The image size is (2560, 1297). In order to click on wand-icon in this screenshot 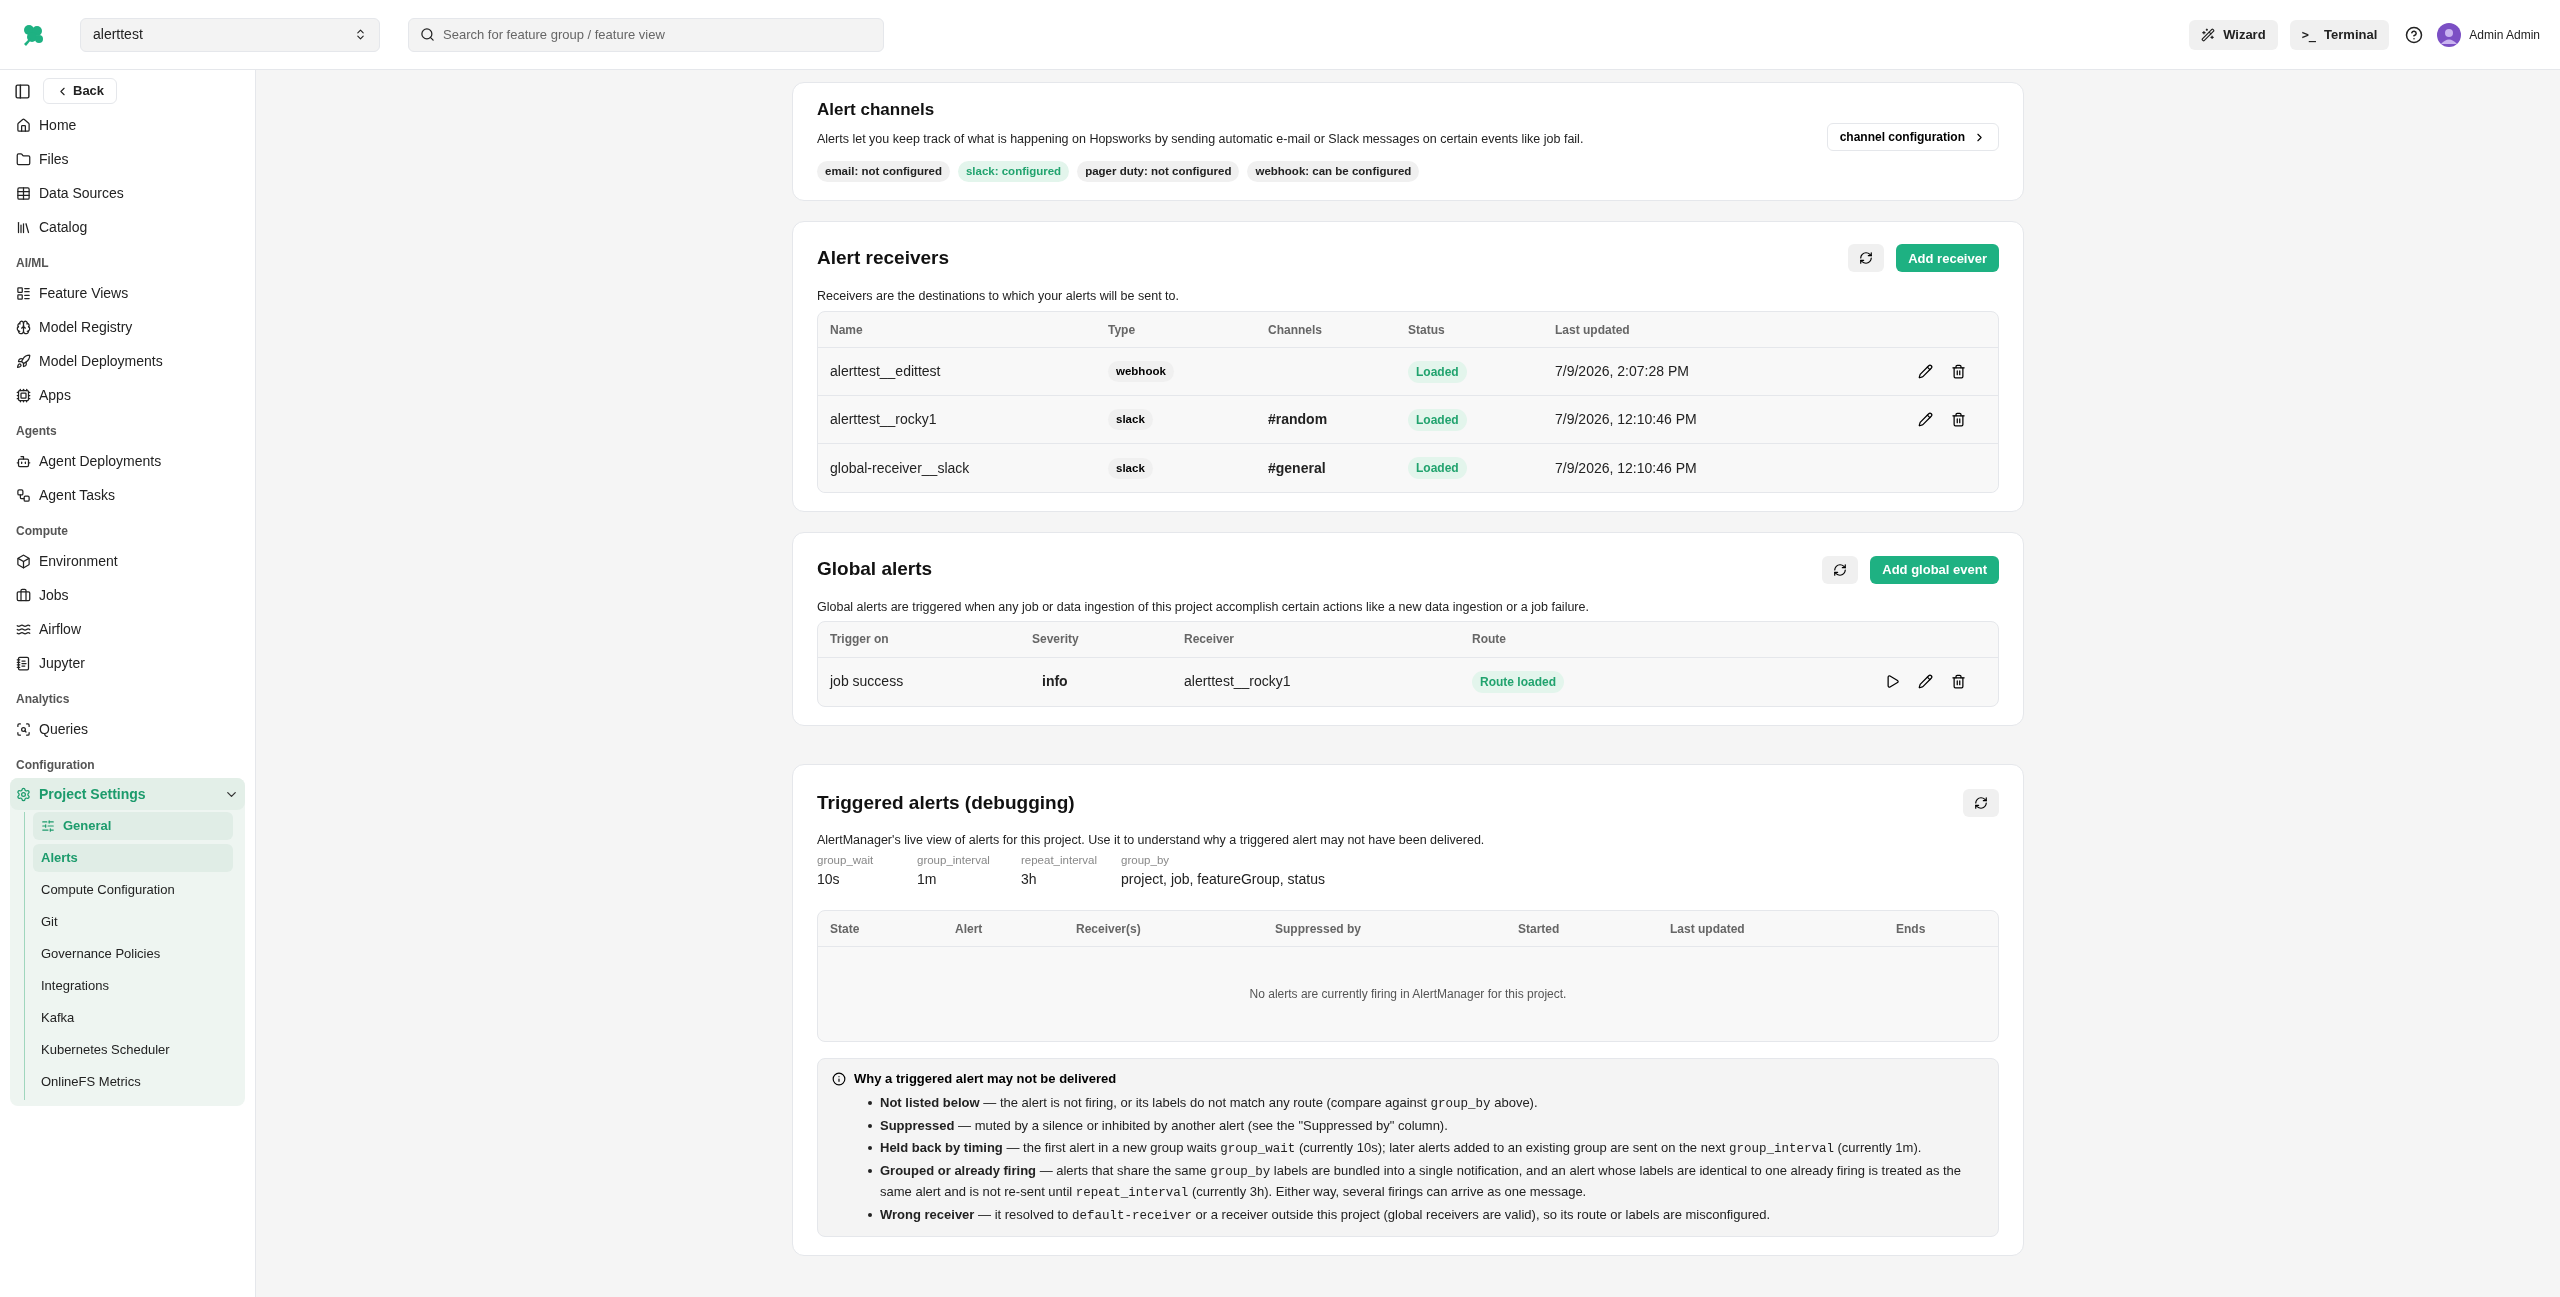, I will do `click(2208, 34)`.